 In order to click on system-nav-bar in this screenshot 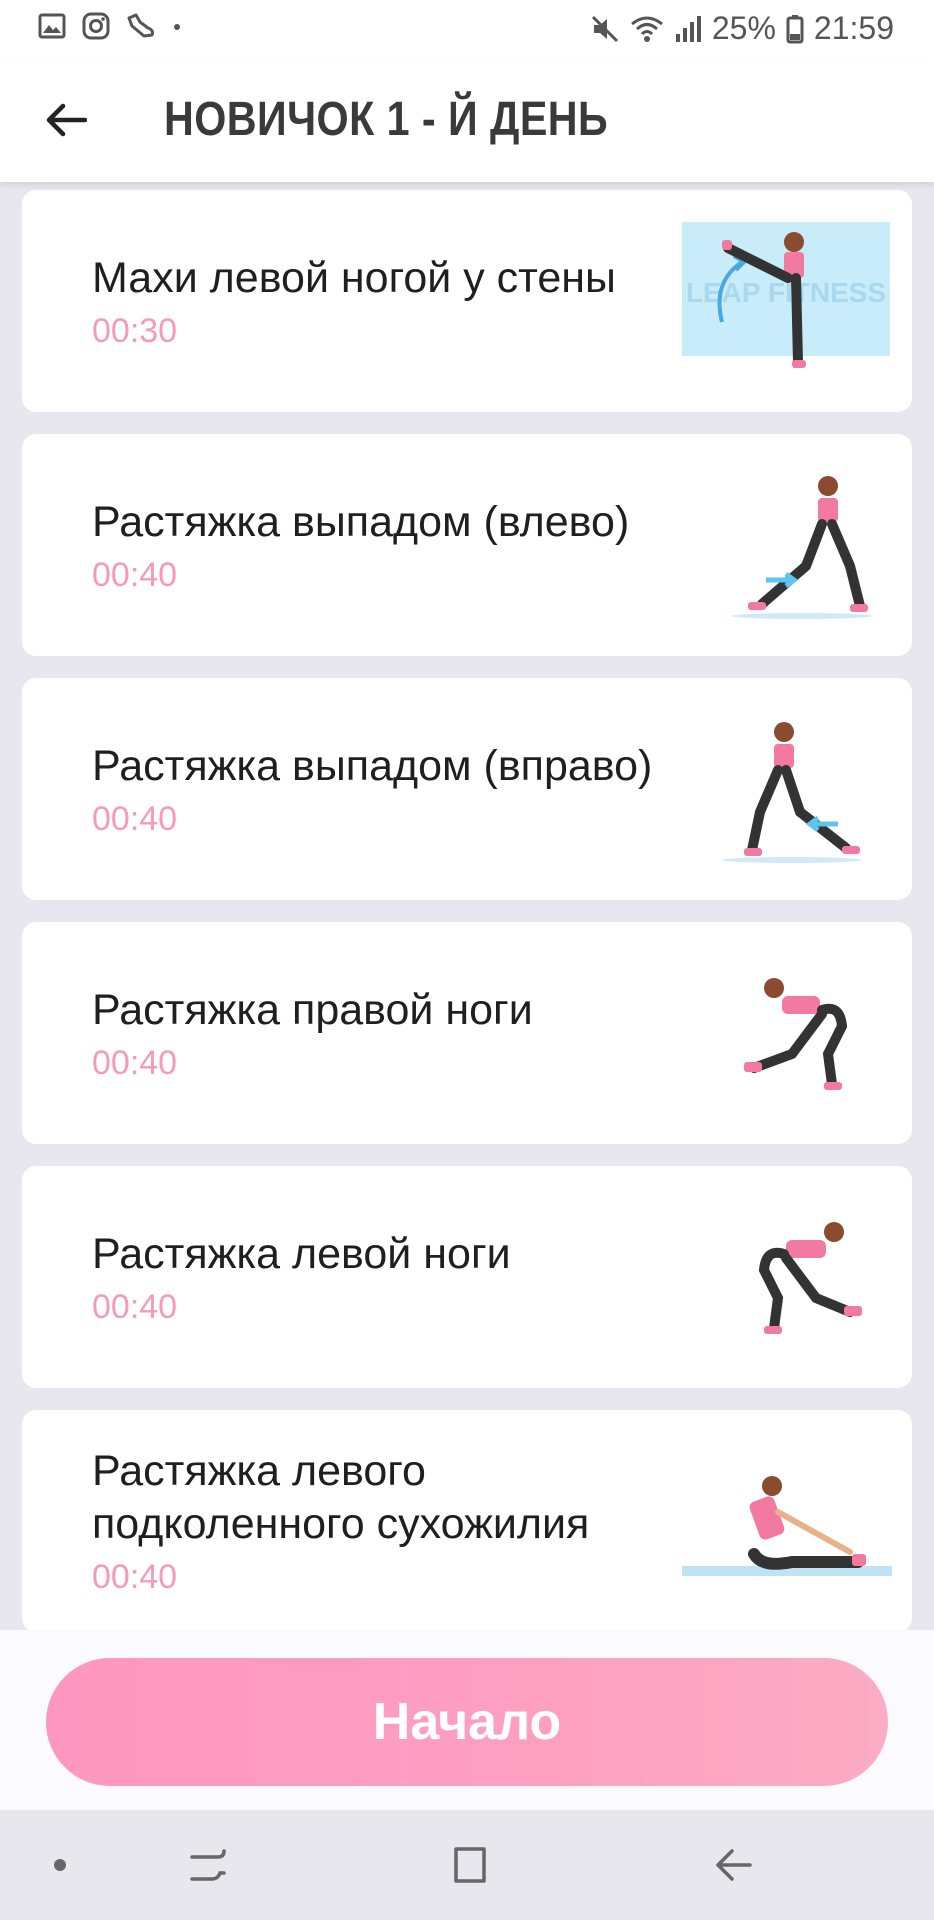, I will do `click(467, 1865)`.